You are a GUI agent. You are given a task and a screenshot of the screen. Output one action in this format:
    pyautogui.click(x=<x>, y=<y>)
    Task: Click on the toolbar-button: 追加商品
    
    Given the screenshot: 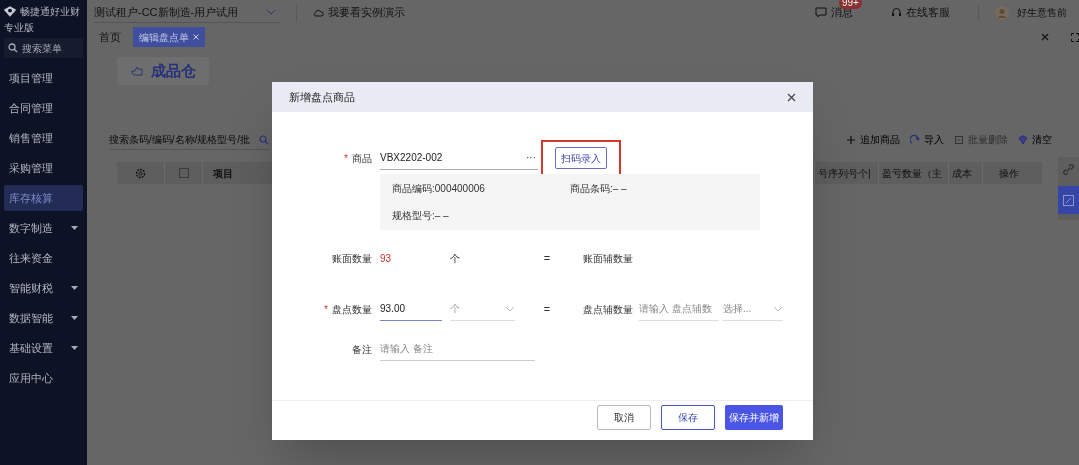 What is the action you would take?
    pyautogui.click(x=873, y=139)
    